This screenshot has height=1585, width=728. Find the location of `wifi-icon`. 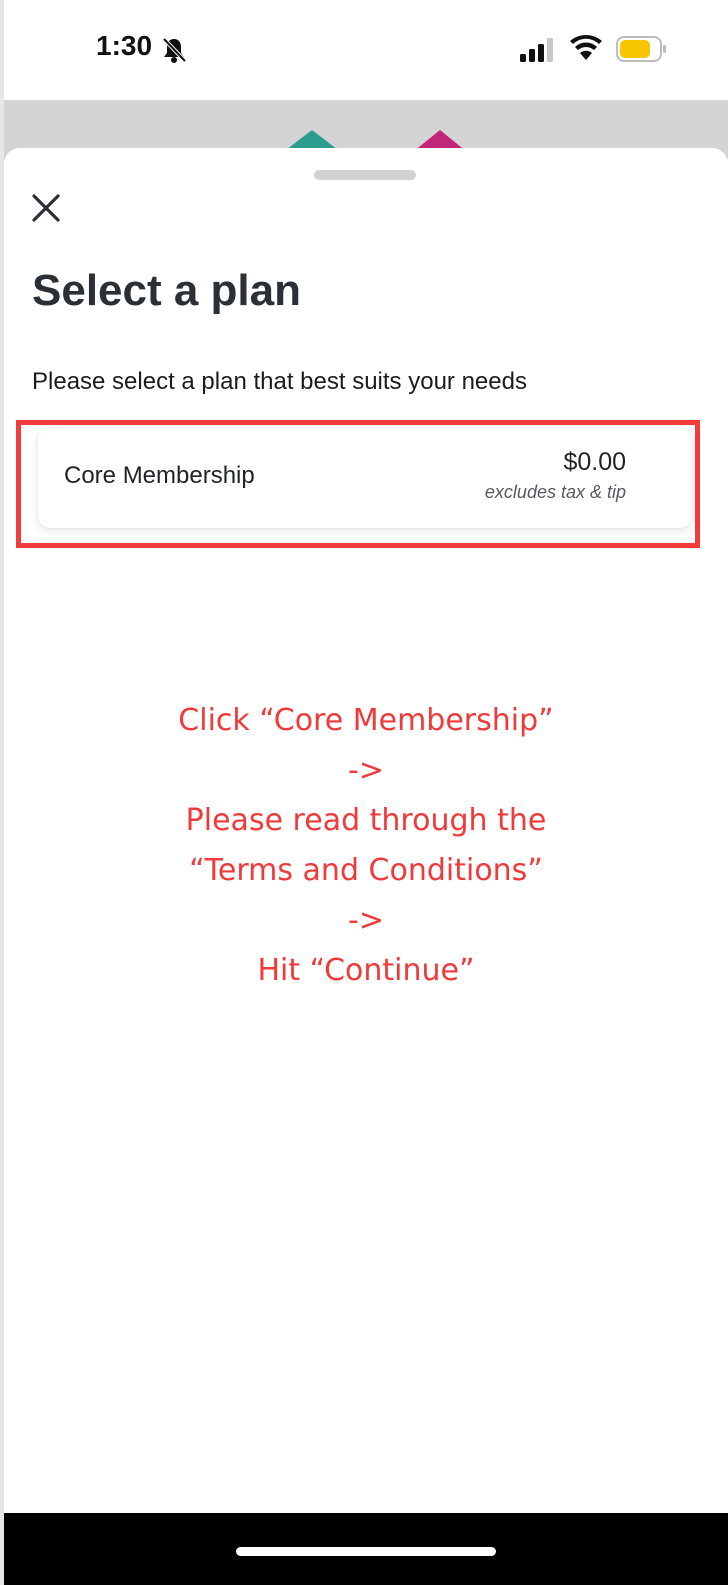

wifi-icon is located at coordinates (586, 48).